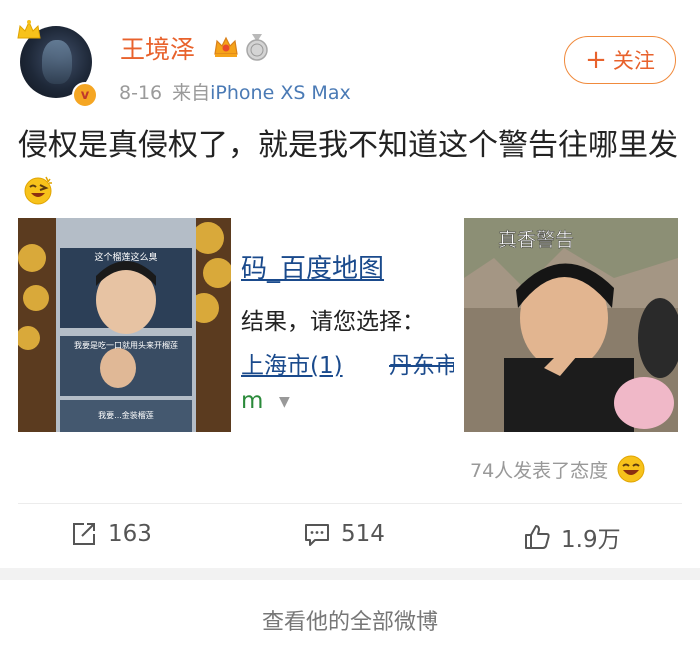  What do you see at coordinates (284, 402) in the screenshot?
I see `dropdown-caret-icon: ▼` at bounding box center [284, 402].